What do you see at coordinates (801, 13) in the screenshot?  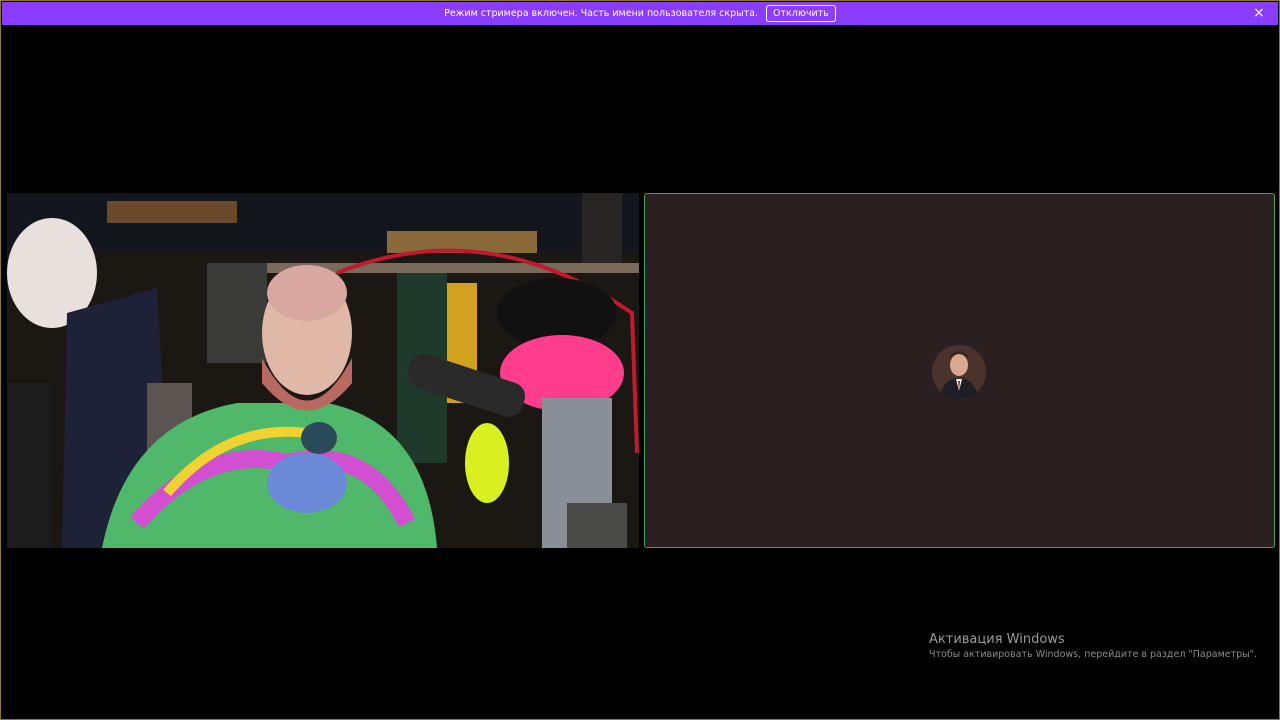 I see `disable-streamer-mode-button: Отключить` at bounding box center [801, 13].